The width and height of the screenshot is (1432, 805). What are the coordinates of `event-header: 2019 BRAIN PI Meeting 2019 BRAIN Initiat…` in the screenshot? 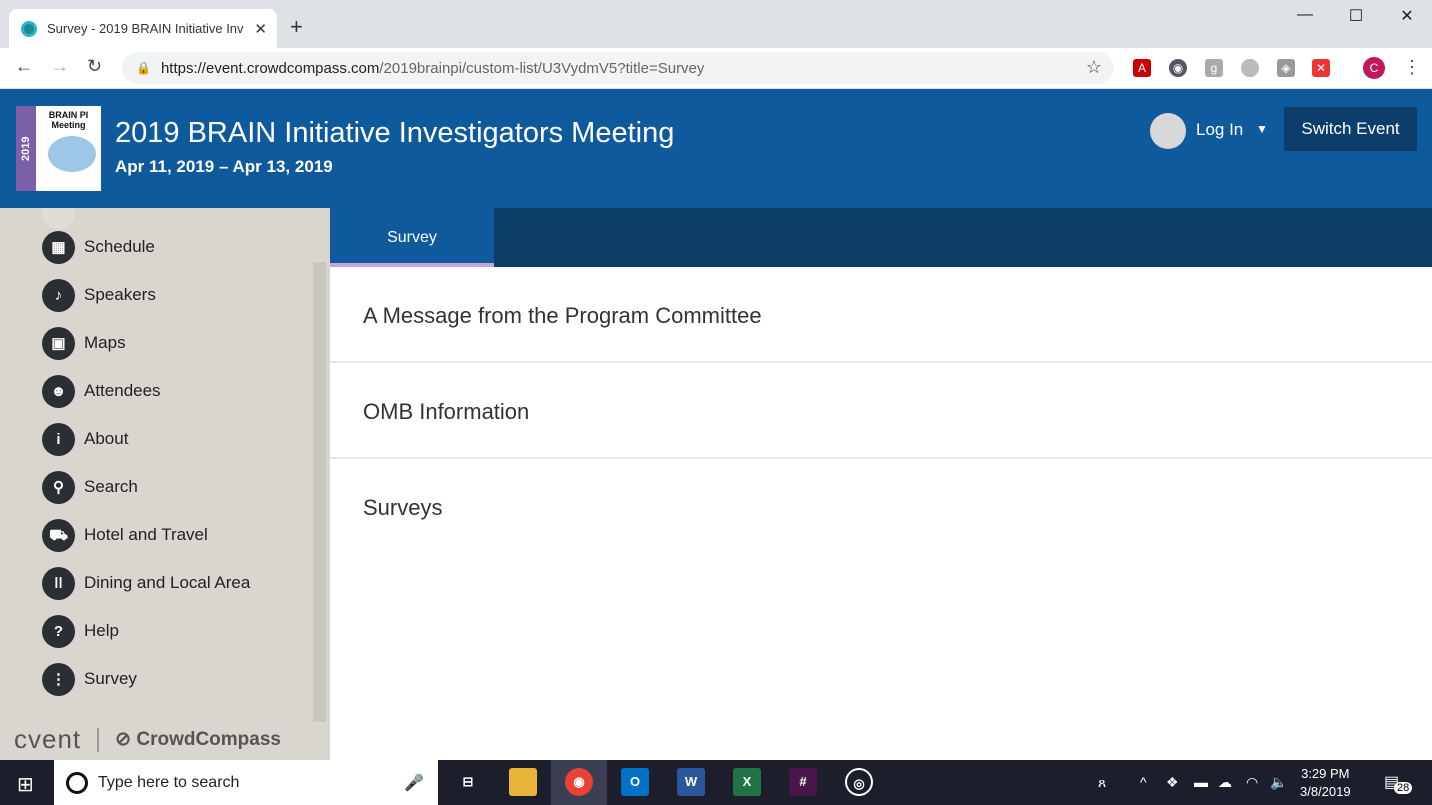 It's located at (716, 148).